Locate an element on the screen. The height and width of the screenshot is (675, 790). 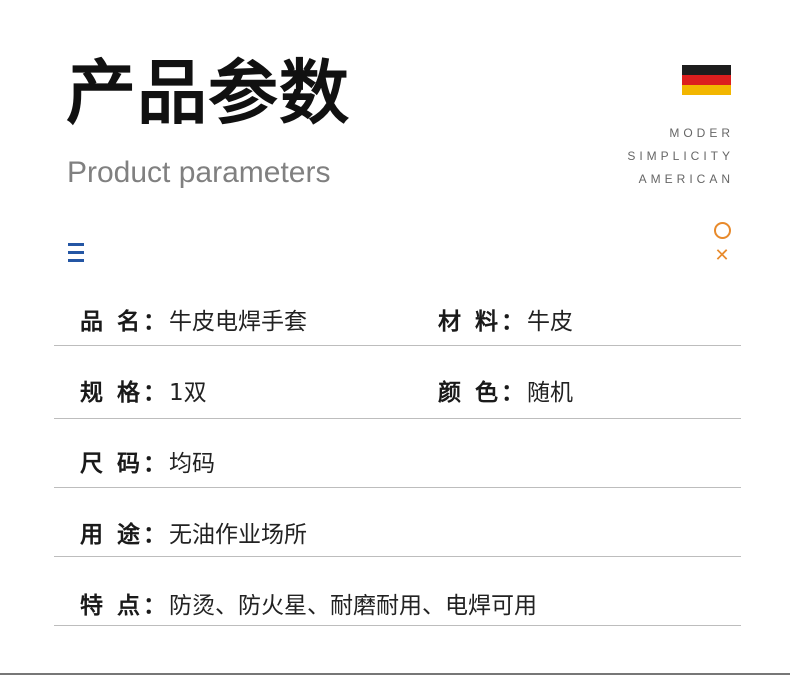
param-row: 特 点：防烫、防火星、耐磨耐用、电焊可用 is located at coordinates (397, 608).